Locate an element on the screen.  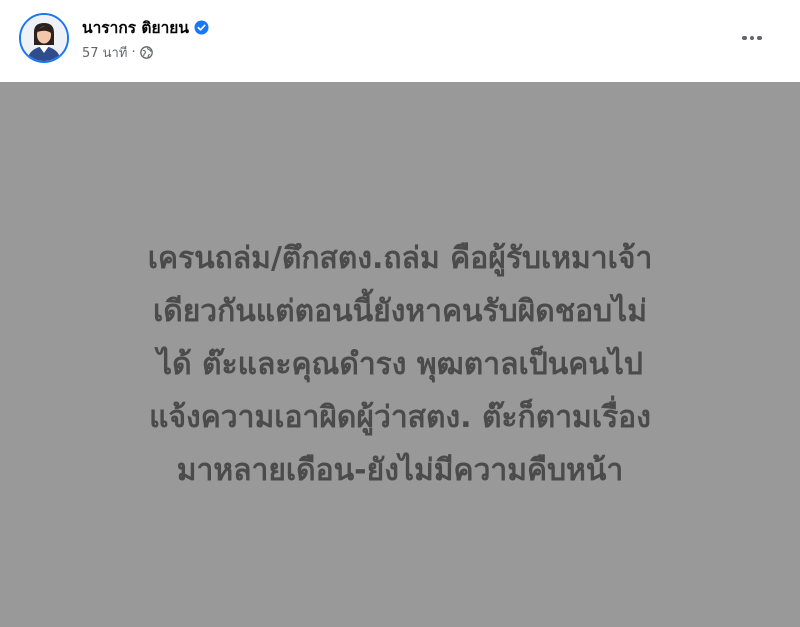
avatar-photo-icon is located at coordinates (44, 38).